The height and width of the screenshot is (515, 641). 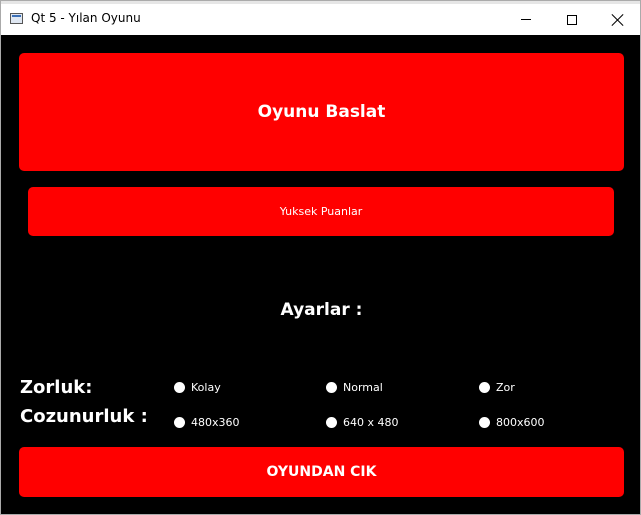 I want to click on minimize-icon, so click(x=526, y=19).